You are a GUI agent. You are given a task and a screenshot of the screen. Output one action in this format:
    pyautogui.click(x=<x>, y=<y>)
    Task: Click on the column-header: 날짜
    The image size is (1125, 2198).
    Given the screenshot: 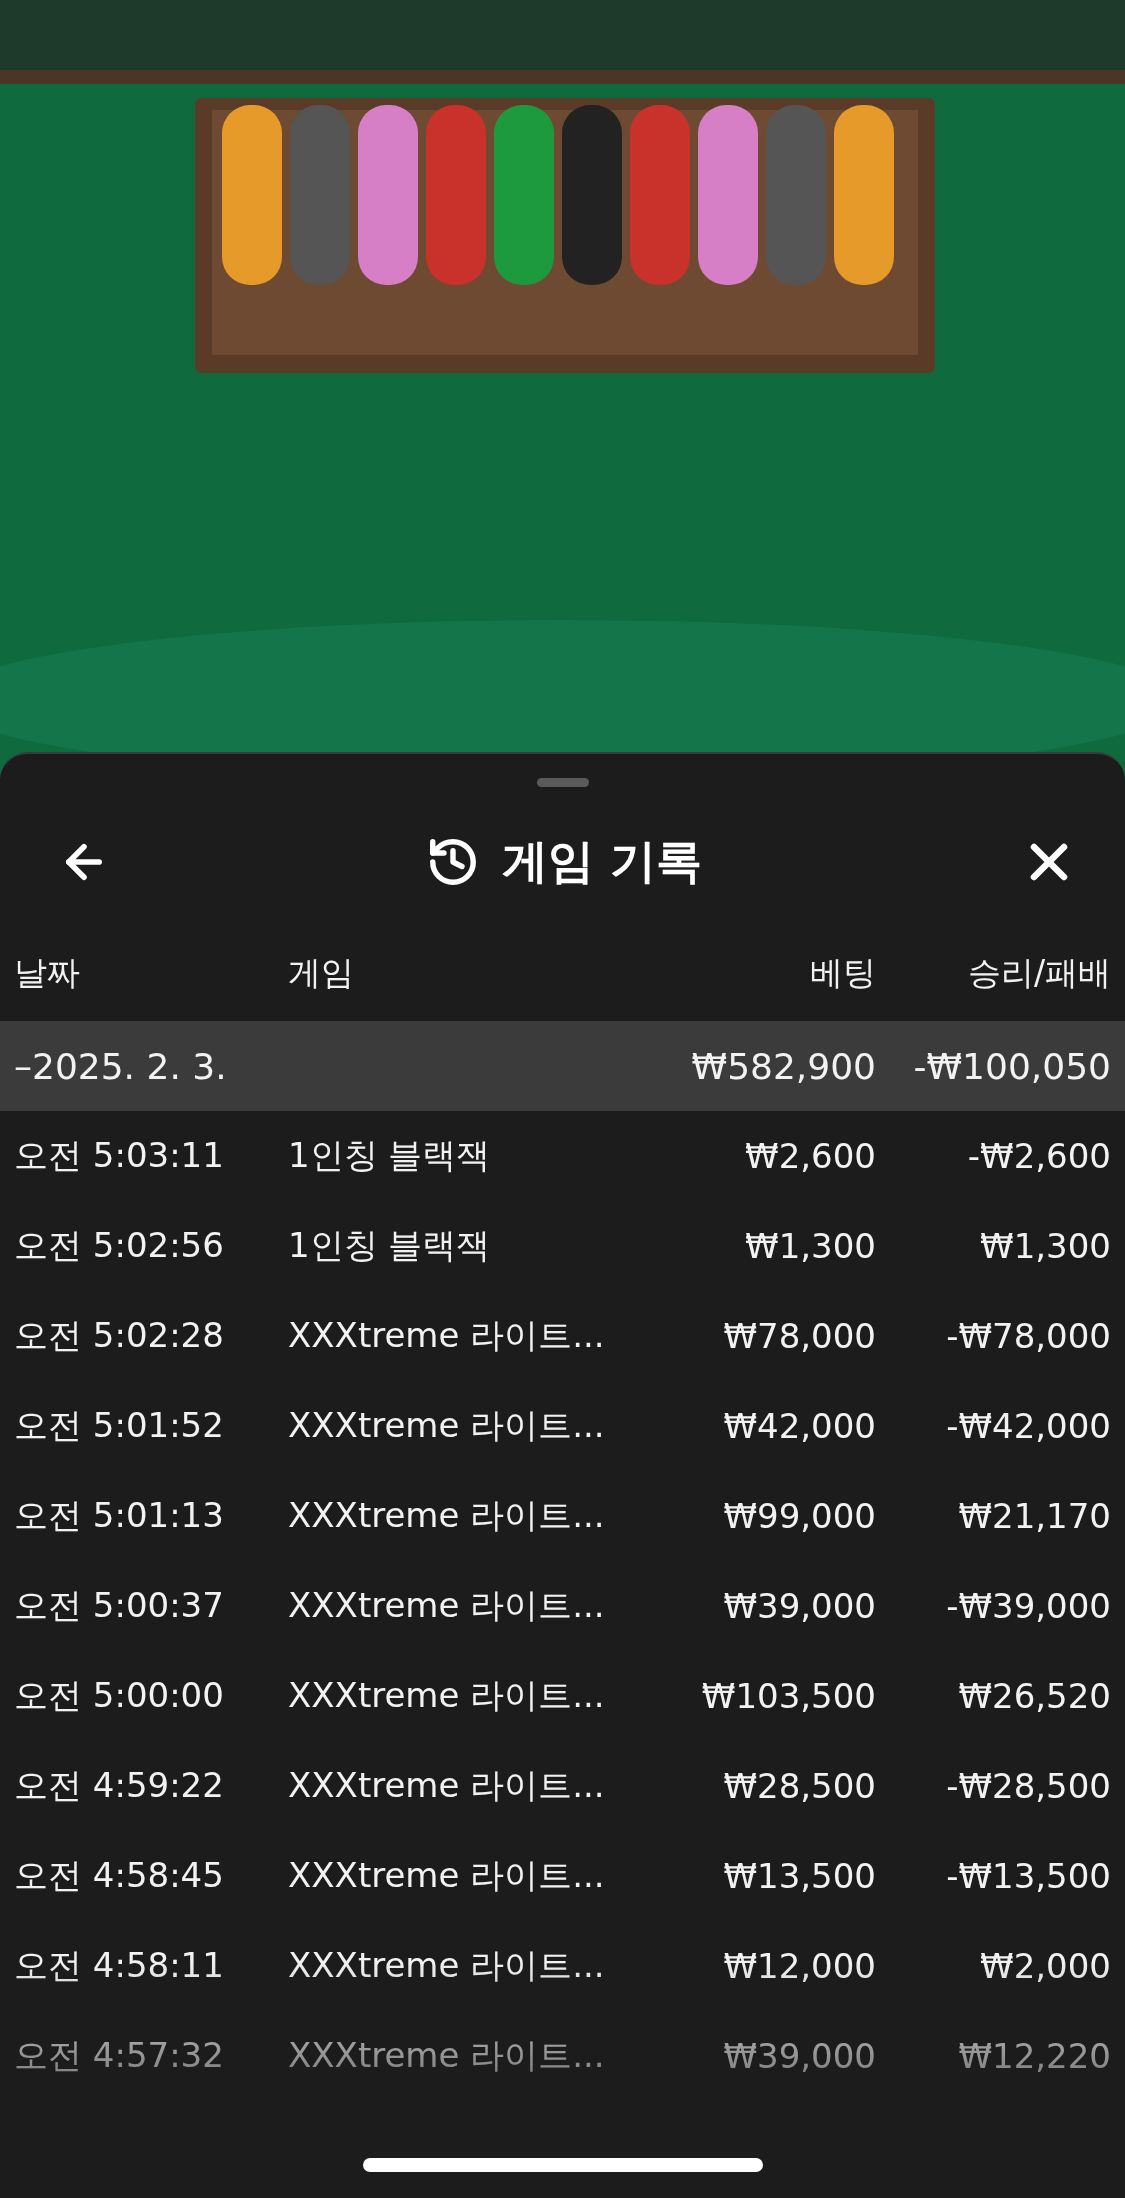 What is the action you would take?
    pyautogui.click(x=47, y=972)
    